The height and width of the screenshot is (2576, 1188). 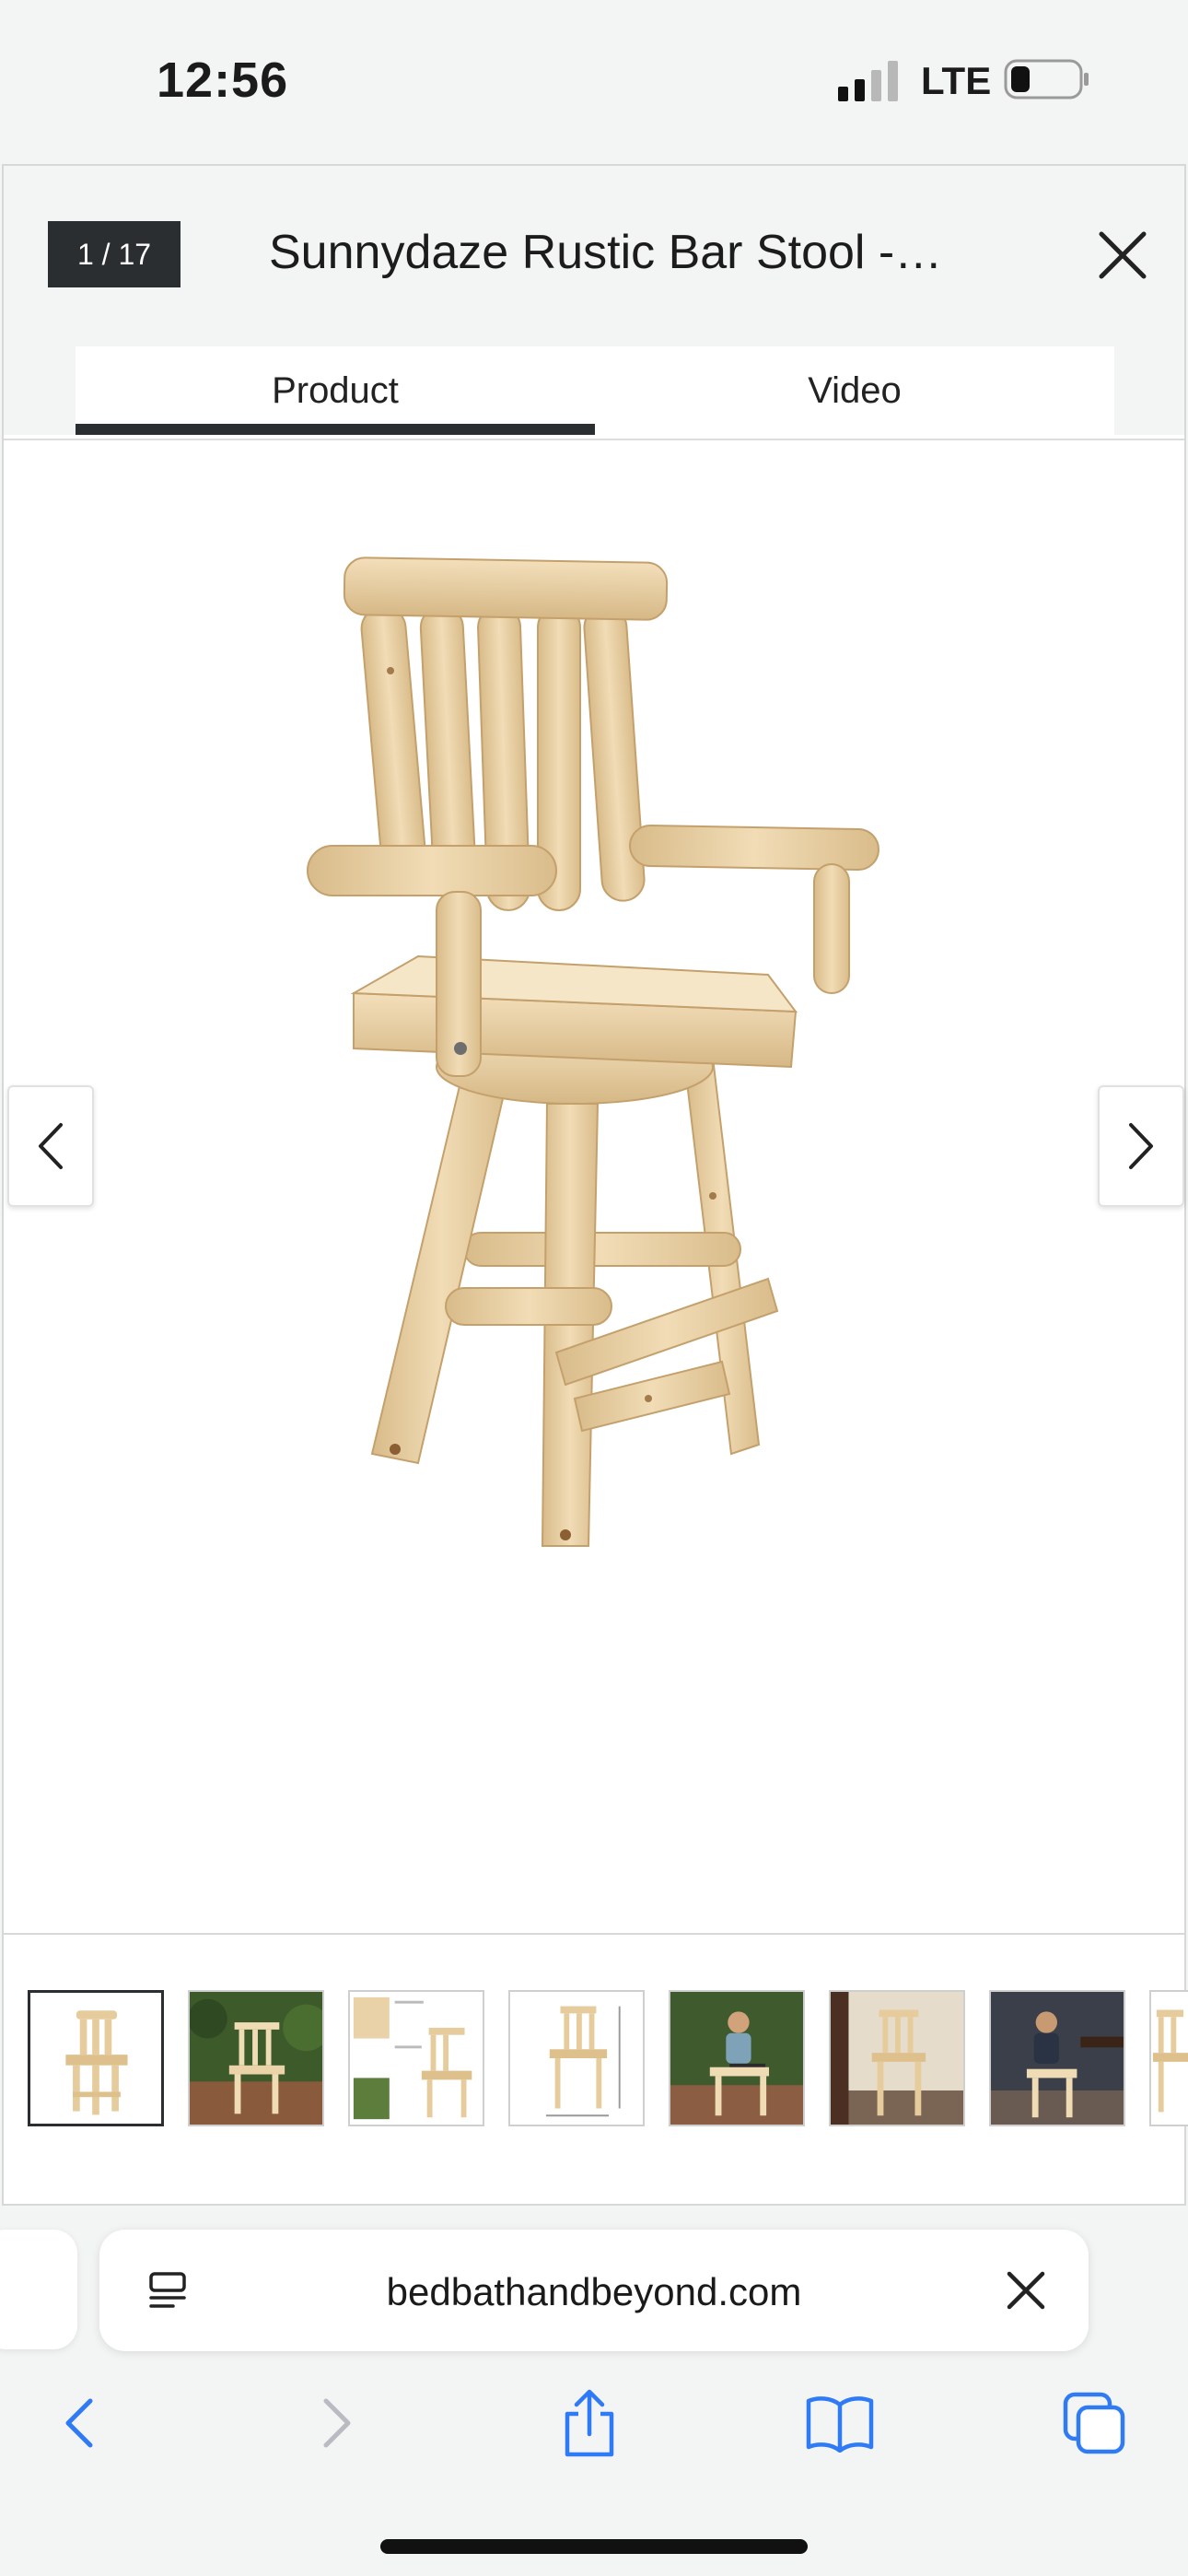 I want to click on tab-video-label: Video, so click(x=855, y=390).